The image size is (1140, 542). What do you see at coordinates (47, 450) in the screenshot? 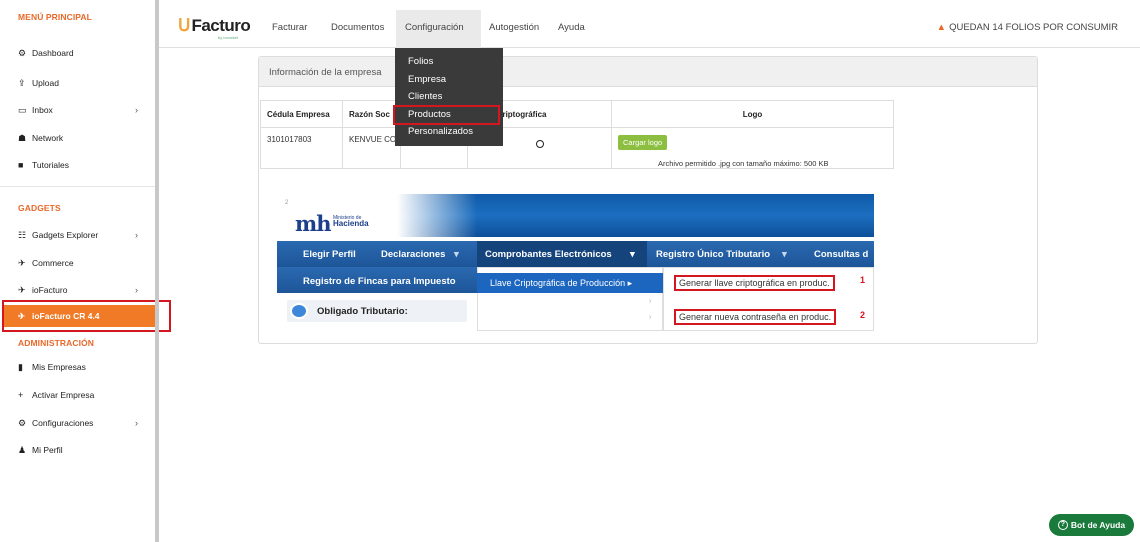
I see `sidebar-item-label: Mi Perfil` at bounding box center [47, 450].